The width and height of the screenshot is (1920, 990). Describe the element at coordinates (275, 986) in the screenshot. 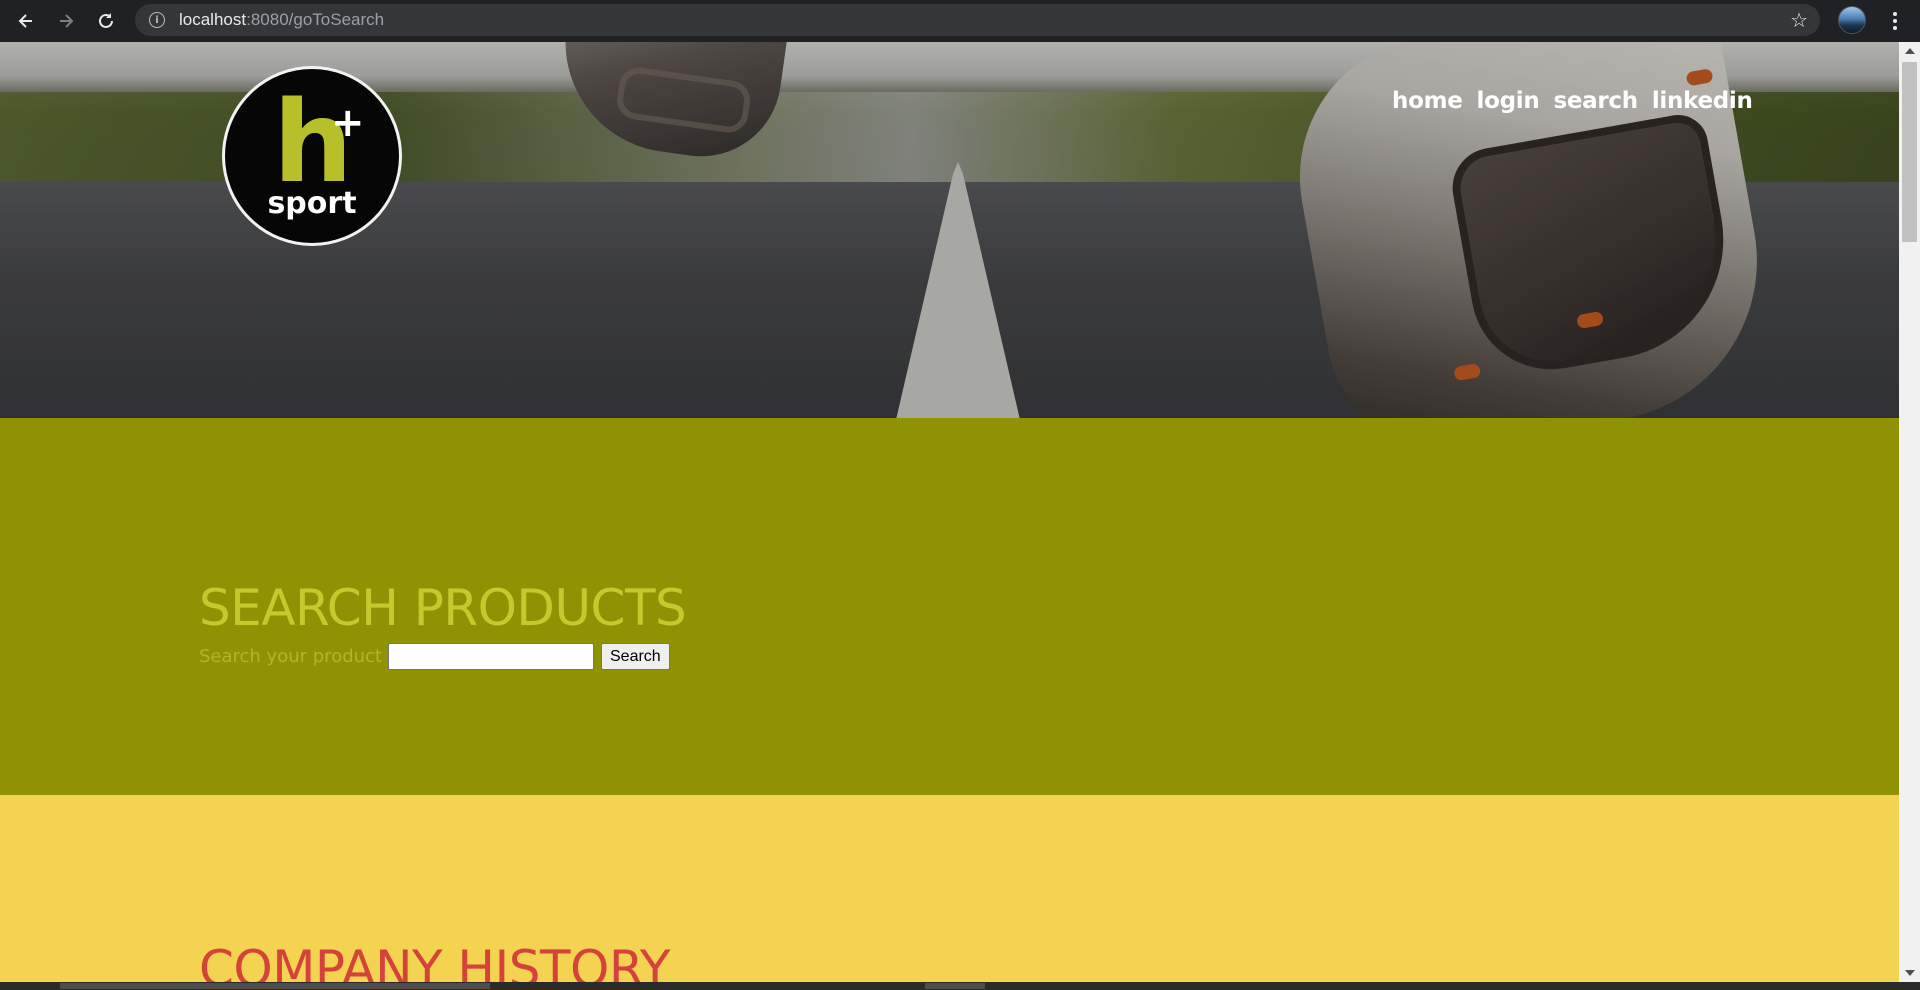

I see `horizontal-scroll-thumb` at that location.